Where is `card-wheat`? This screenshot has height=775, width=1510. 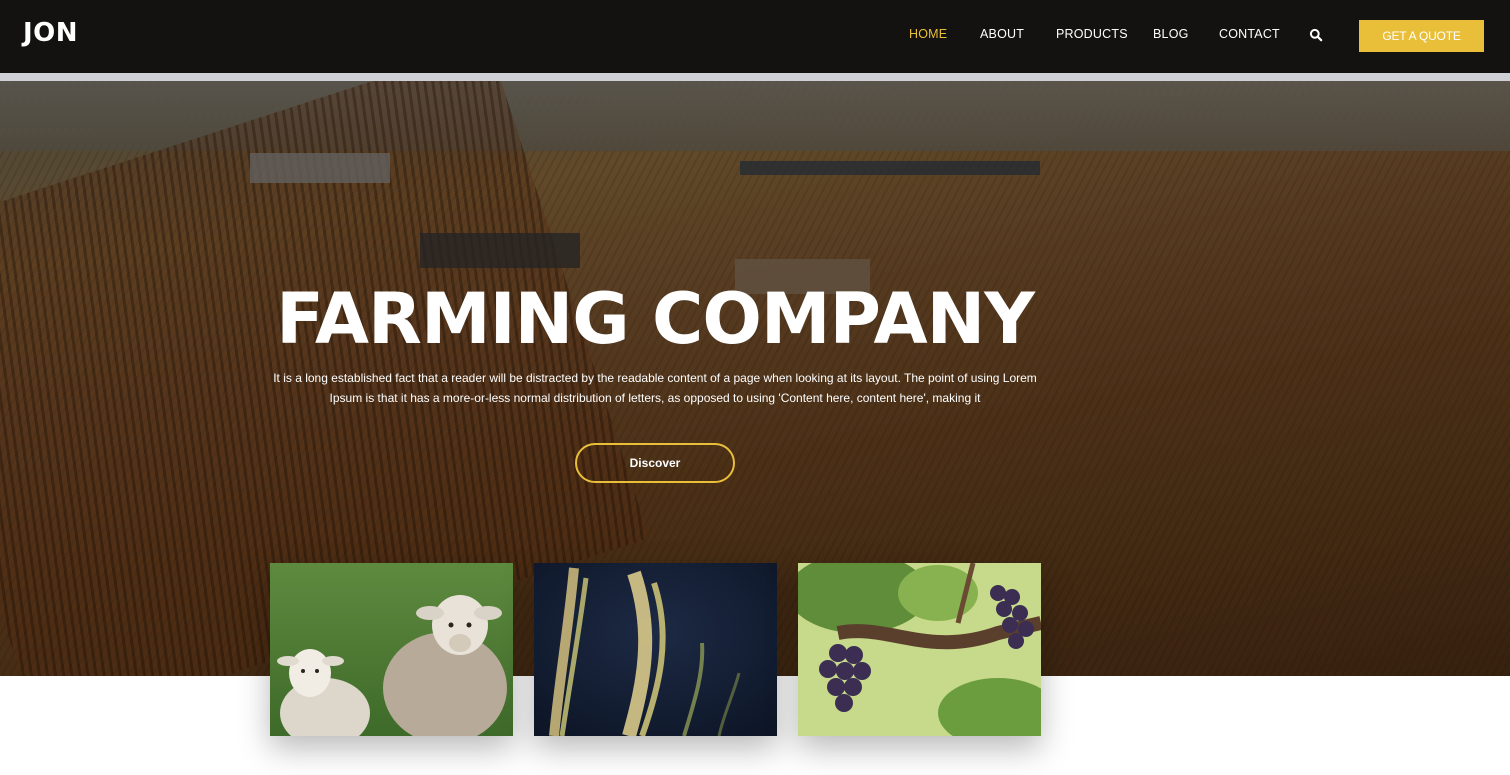 card-wheat is located at coordinates (655, 649).